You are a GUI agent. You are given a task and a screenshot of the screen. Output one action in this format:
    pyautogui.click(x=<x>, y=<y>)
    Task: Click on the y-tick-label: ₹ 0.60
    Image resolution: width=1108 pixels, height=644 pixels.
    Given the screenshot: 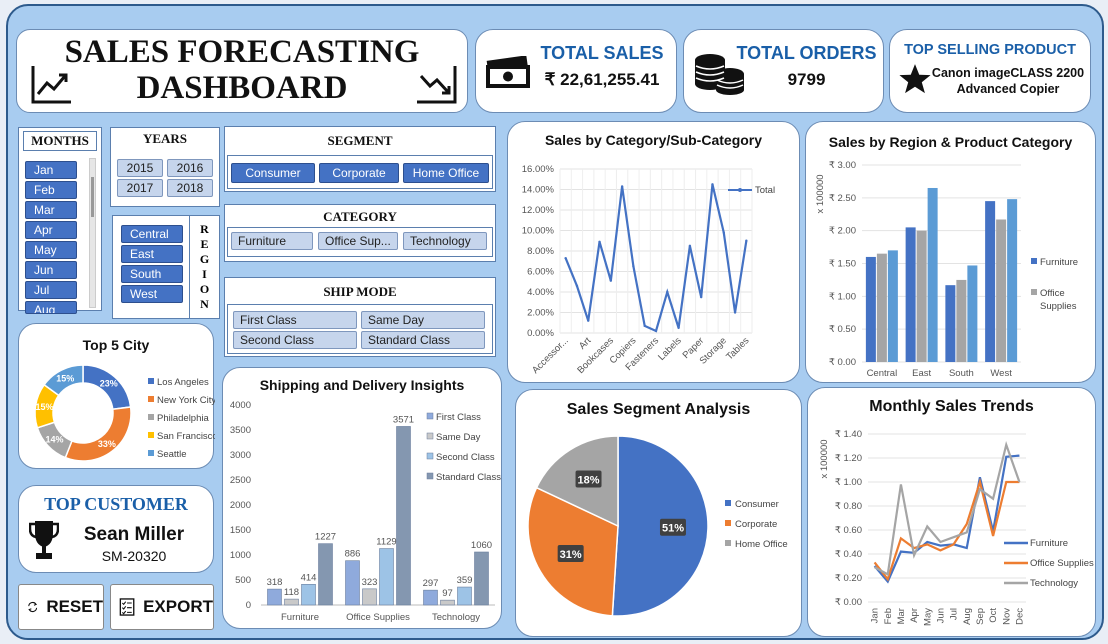 What is the action you would take?
    pyautogui.click(x=848, y=530)
    